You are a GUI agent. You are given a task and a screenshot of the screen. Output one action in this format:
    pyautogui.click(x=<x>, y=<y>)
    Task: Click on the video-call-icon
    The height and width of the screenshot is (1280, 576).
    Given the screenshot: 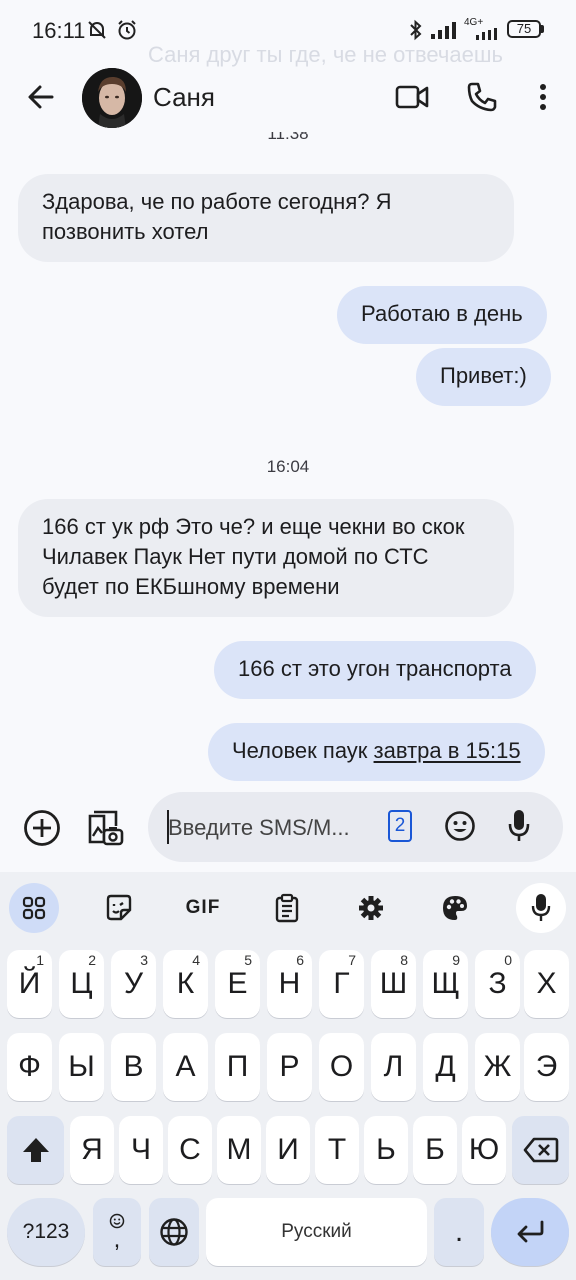 What is the action you would take?
    pyautogui.click(x=412, y=97)
    